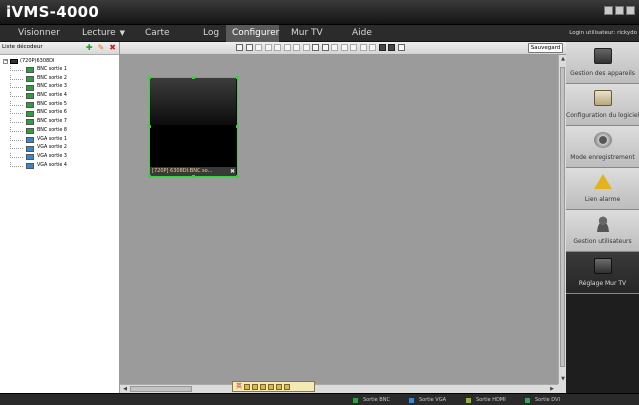 The height and width of the screenshot is (405, 639). I want to click on save-button: Sauvegard, so click(545, 48).